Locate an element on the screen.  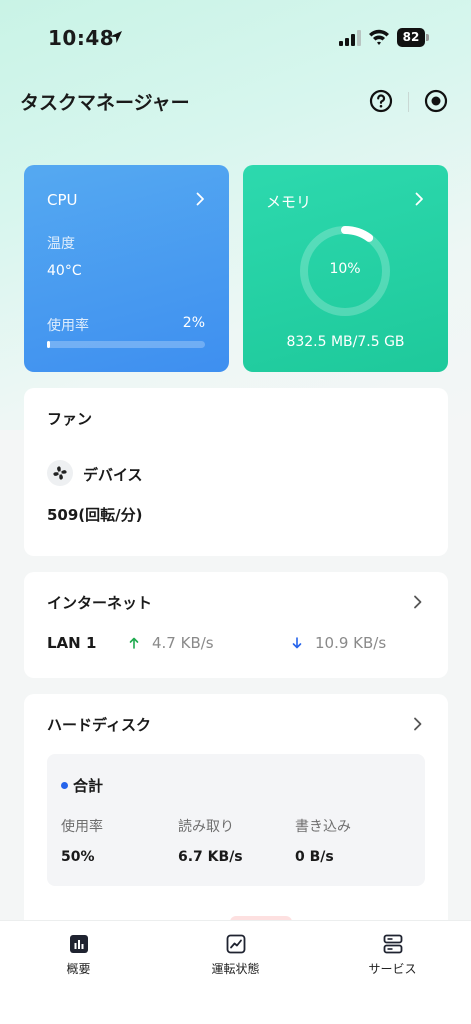
target-icon is located at coordinates (436, 101).